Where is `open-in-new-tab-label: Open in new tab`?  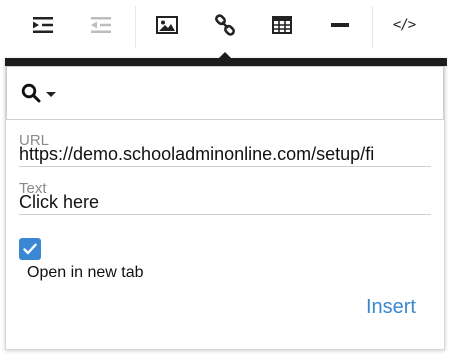 open-in-new-tab-label: Open in new tab is located at coordinates (85, 272).